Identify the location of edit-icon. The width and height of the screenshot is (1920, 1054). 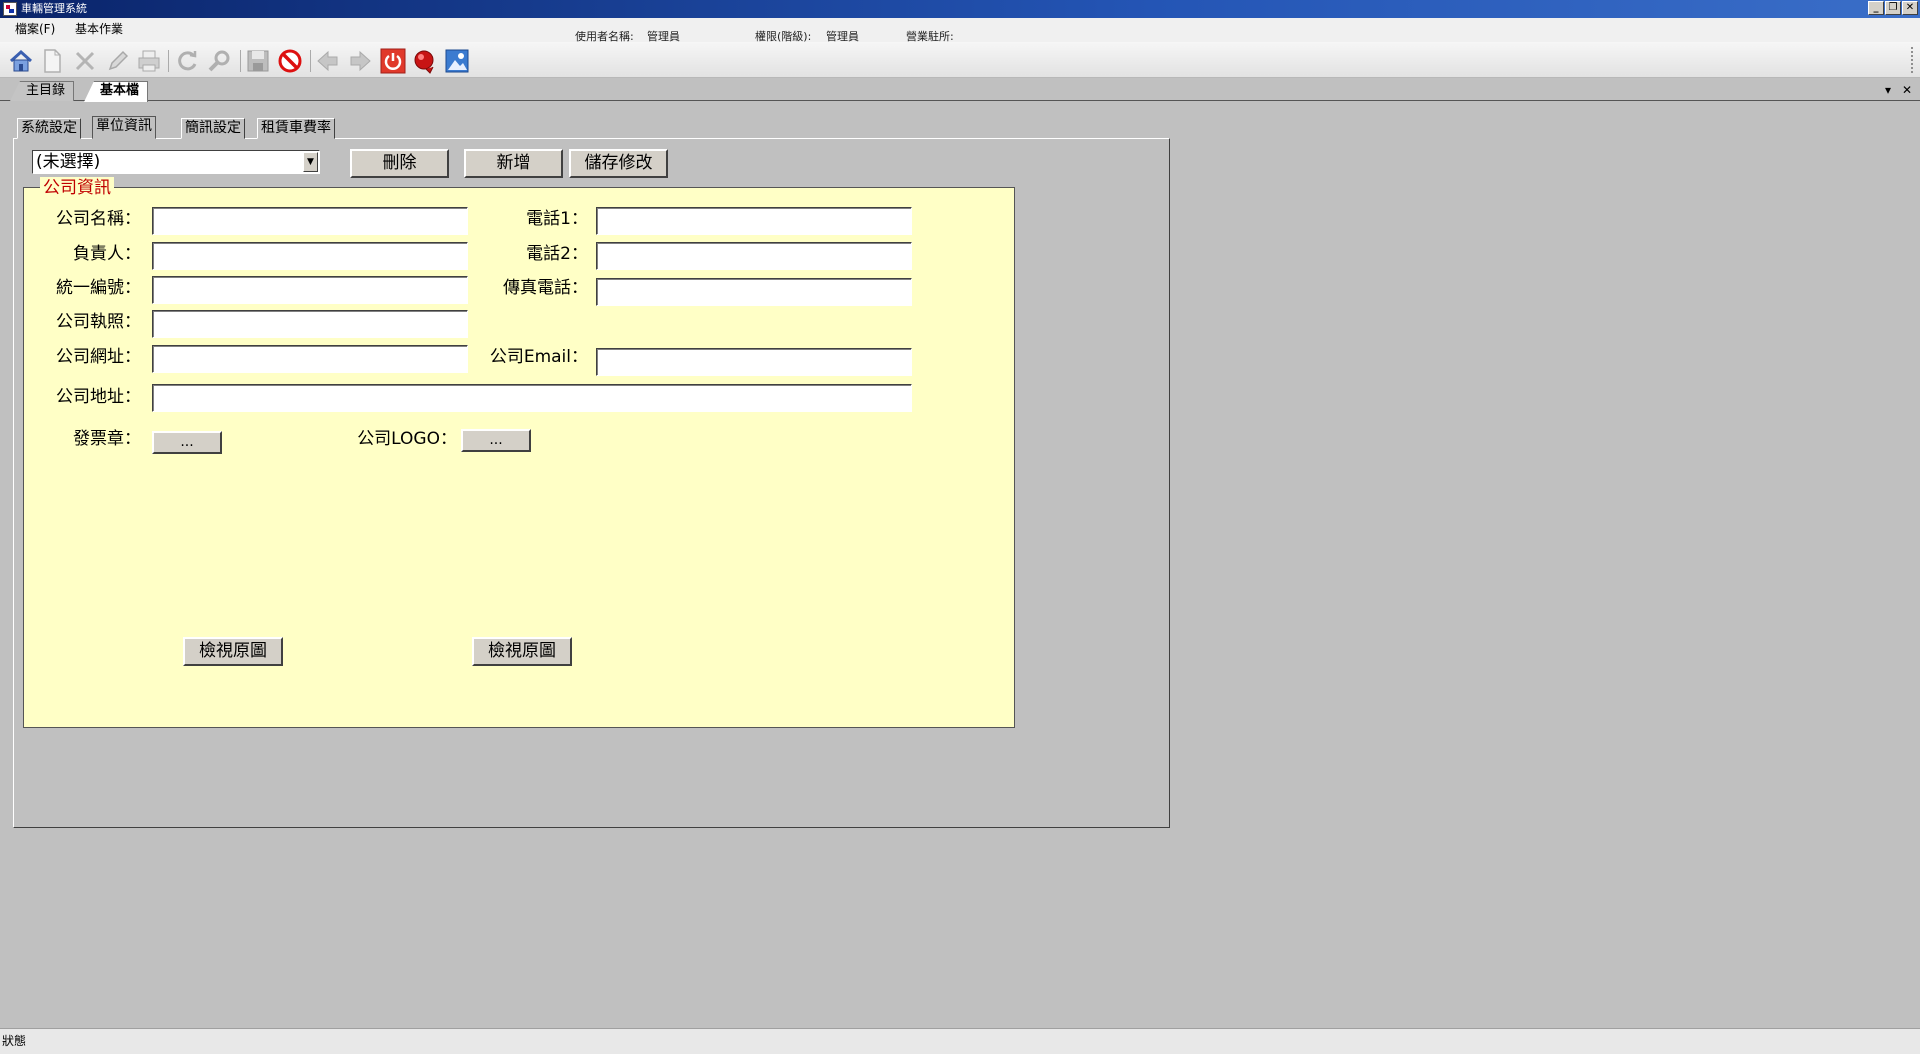
(118, 61).